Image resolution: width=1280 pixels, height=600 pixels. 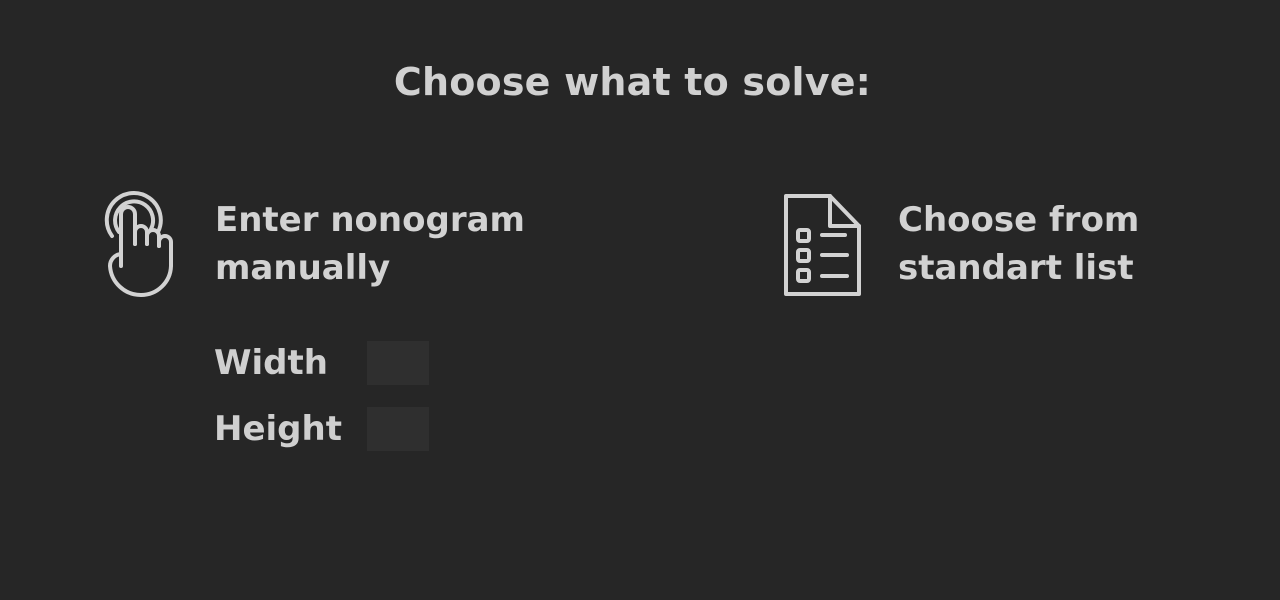 I want to click on list-document-icon, so click(x=821, y=247).